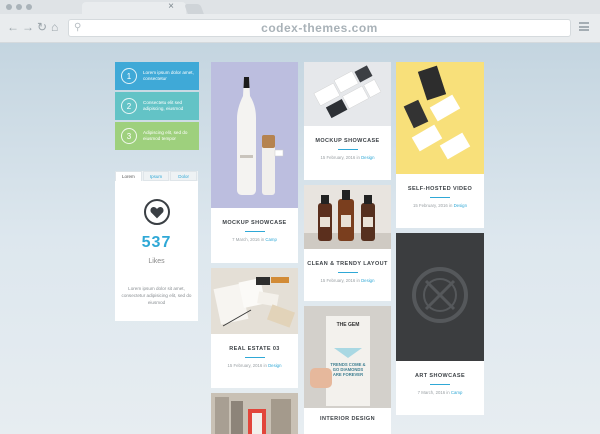  What do you see at coordinates (300, 7) in the screenshot?
I see `tab-strip: ×` at bounding box center [300, 7].